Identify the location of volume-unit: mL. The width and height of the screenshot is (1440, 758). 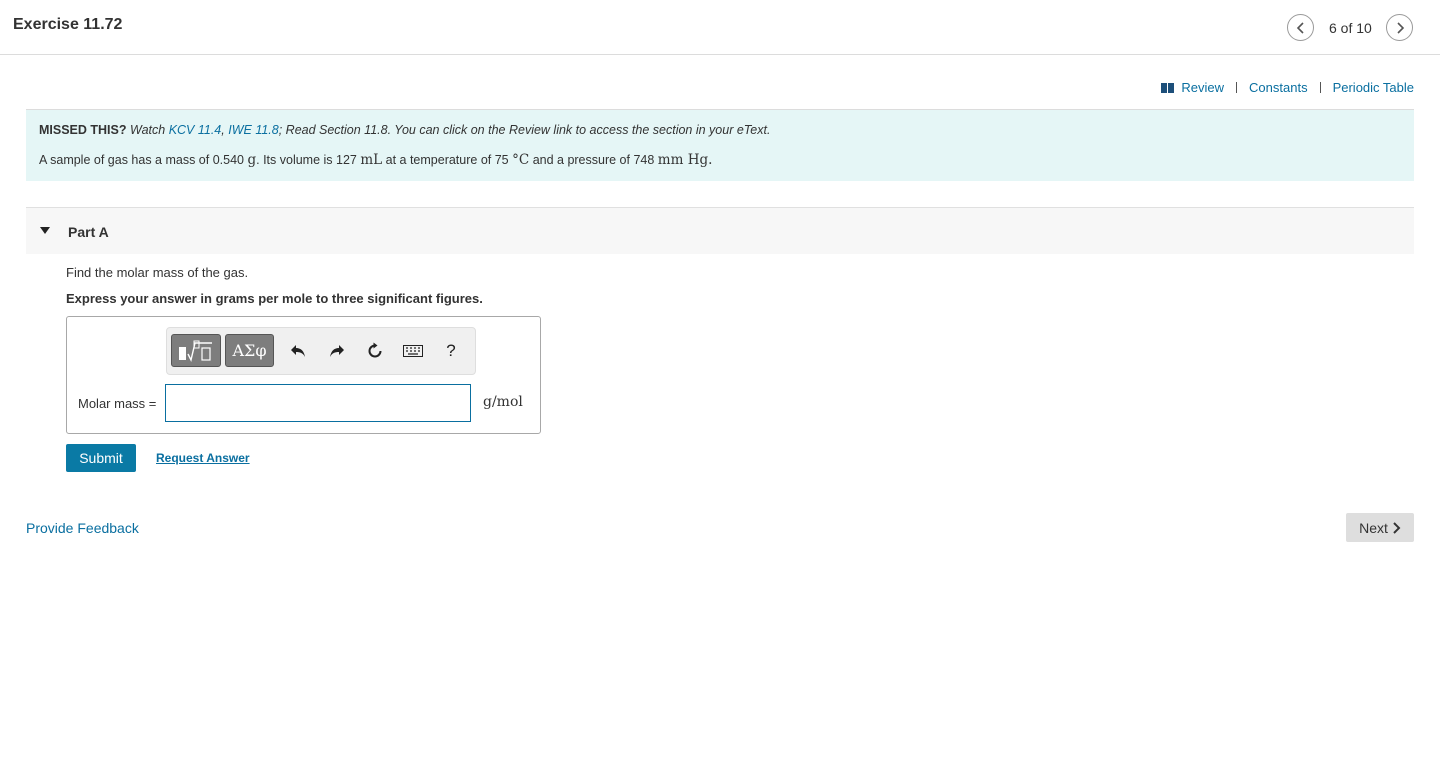
(371, 160).